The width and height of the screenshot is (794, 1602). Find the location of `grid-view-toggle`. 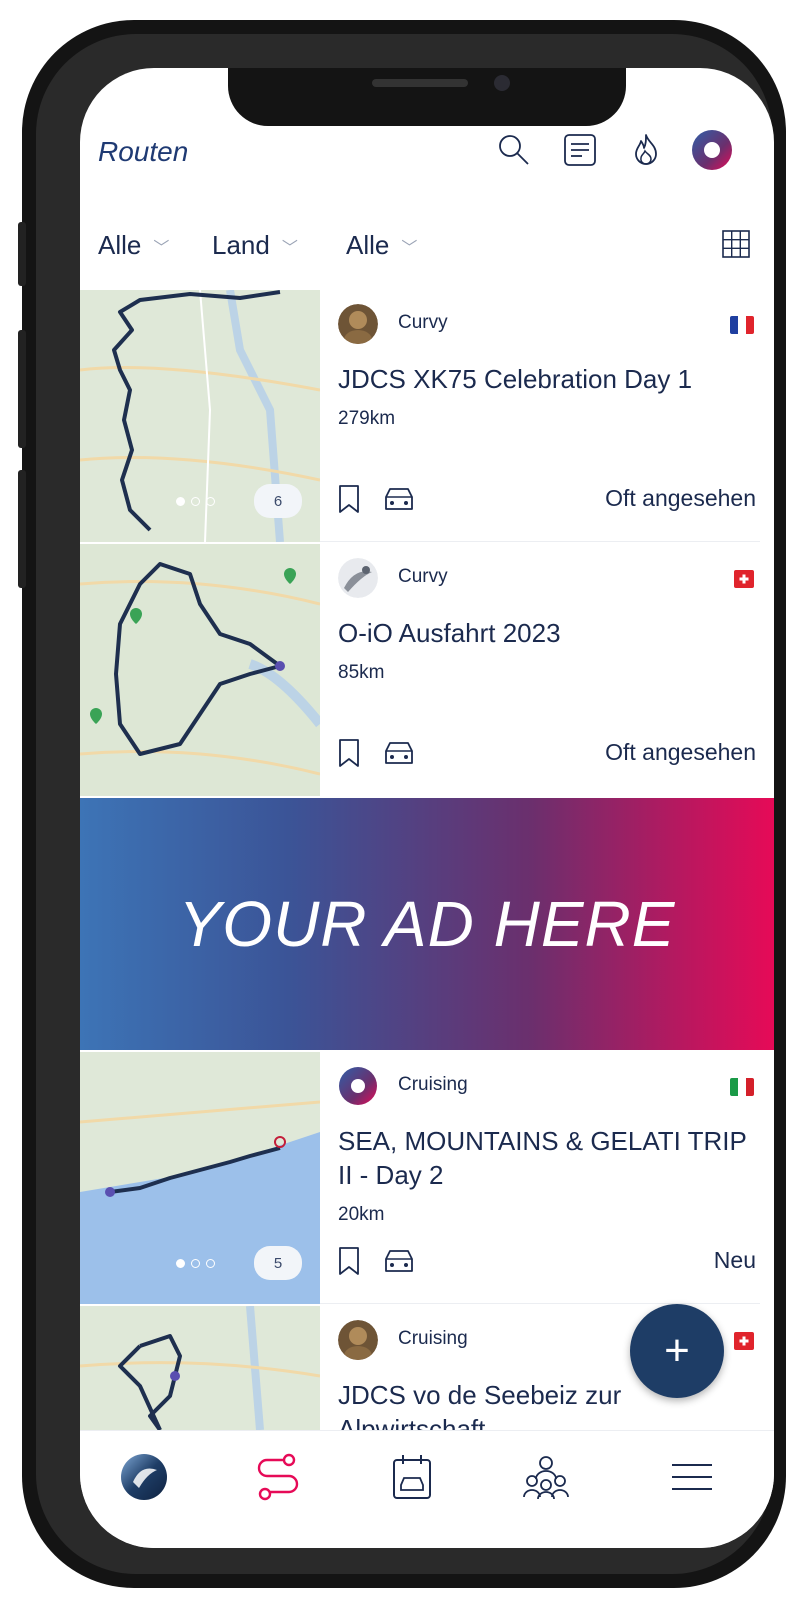

grid-view-toggle is located at coordinates (736, 246).